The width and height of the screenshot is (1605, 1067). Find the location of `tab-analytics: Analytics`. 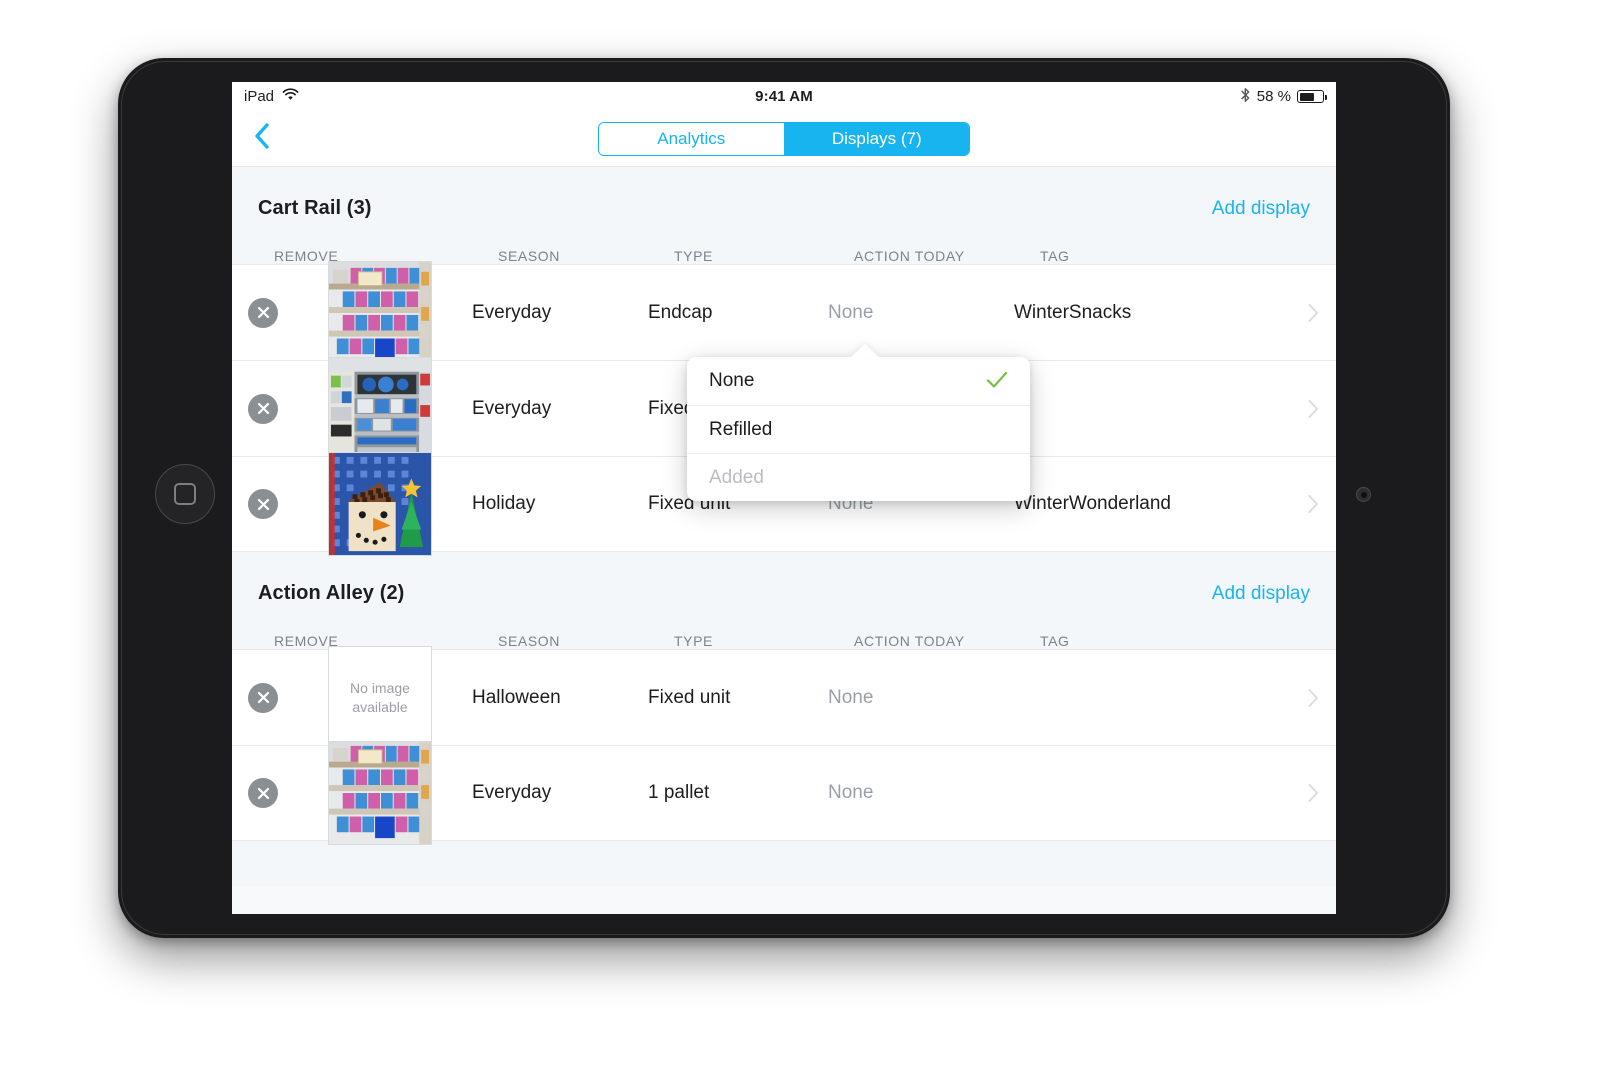

tab-analytics: Analytics is located at coordinates (691, 138).